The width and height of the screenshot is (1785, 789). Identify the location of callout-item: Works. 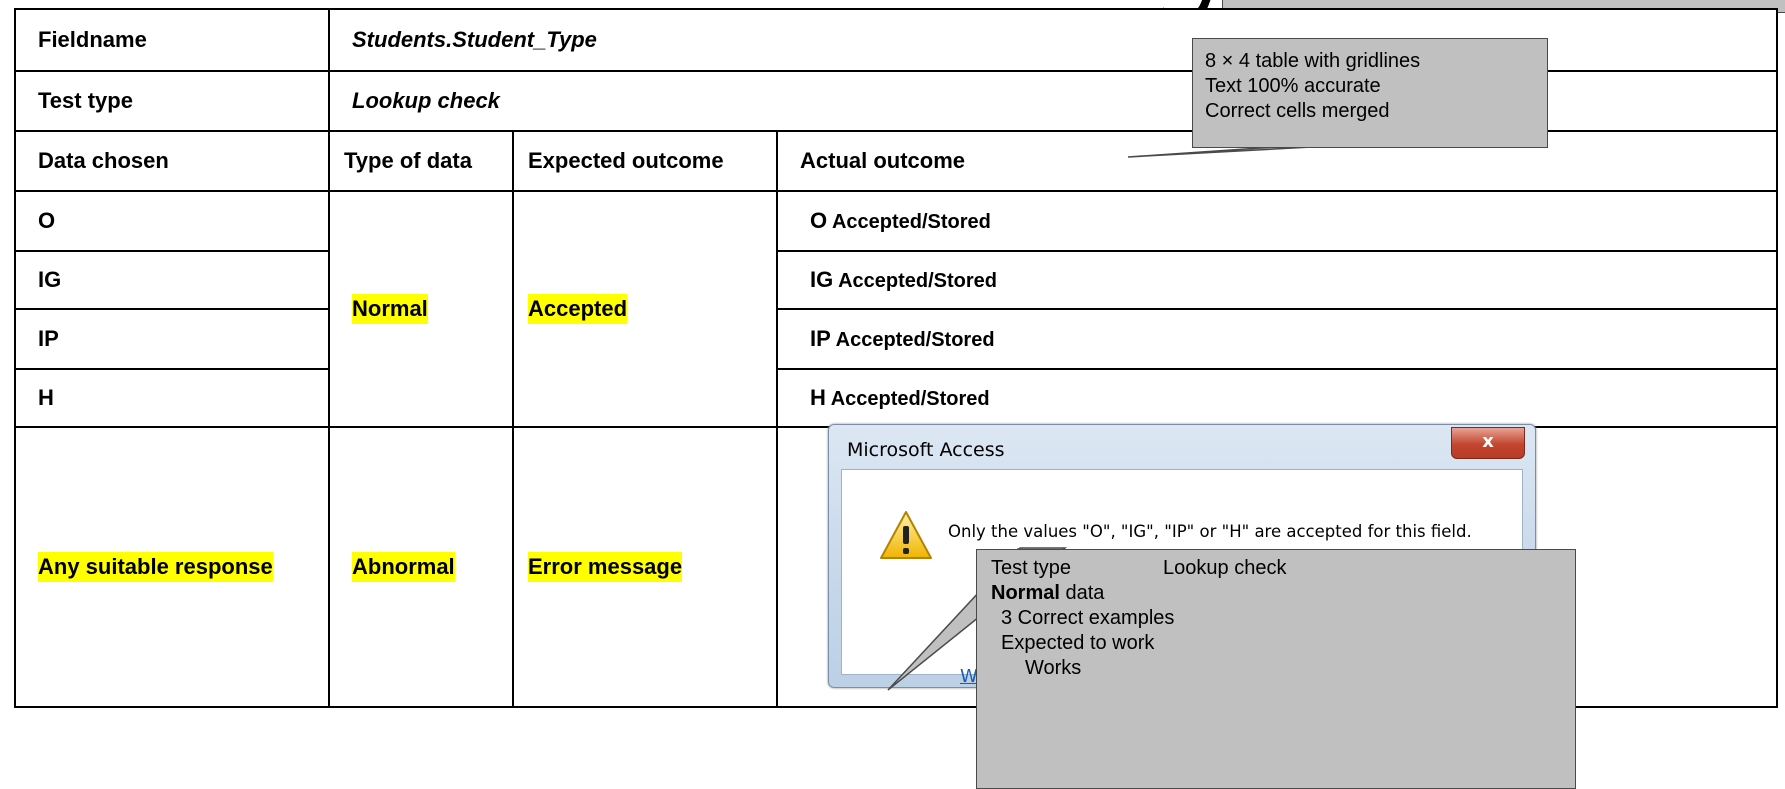
(1053, 668).